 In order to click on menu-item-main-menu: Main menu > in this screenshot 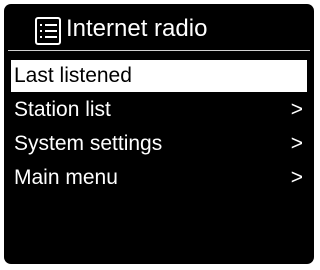, I will do `click(159, 178)`.